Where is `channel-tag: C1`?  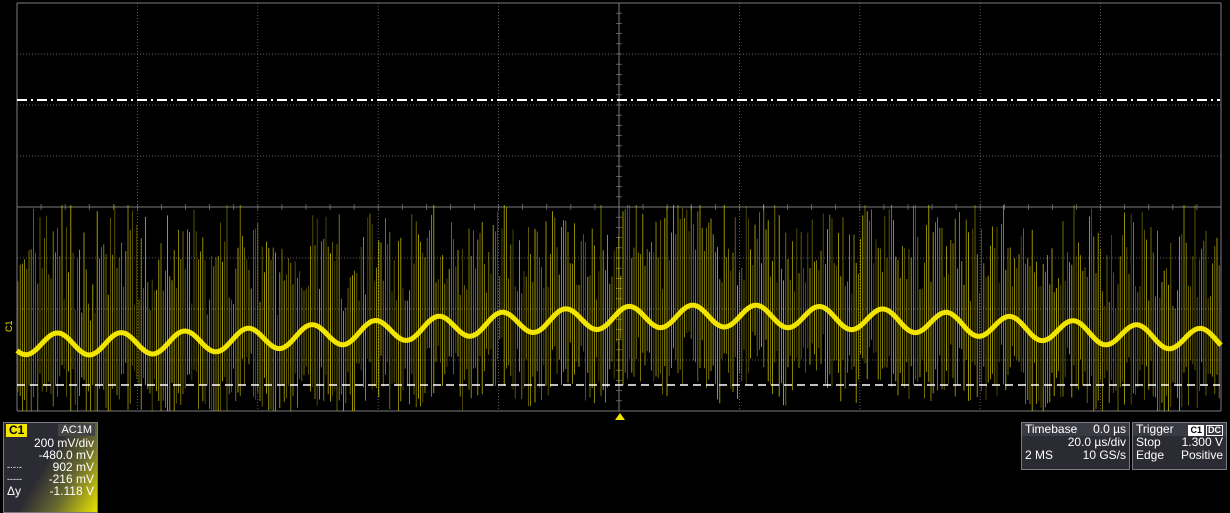 channel-tag: C1 is located at coordinates (17, 430).